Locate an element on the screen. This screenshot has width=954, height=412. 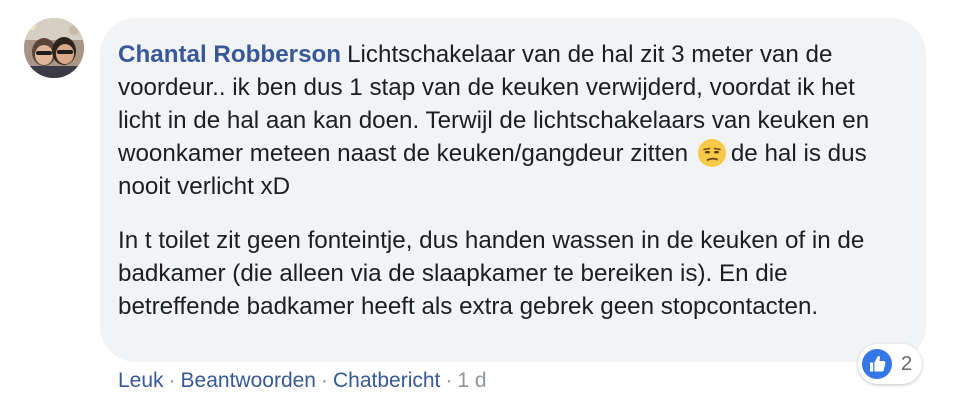
comment-actions: Leuk · Beantwoorden · Chatbericht · 1 d is located at coordinates (302, 381).